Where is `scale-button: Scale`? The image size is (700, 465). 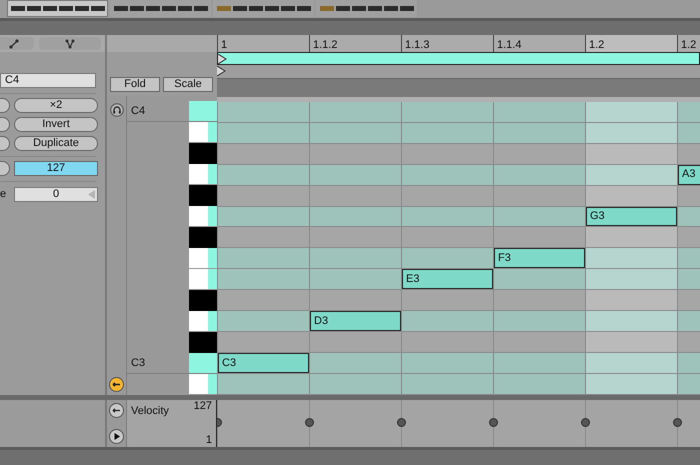 scale-button: Scale is located at coordinates (188, 84).